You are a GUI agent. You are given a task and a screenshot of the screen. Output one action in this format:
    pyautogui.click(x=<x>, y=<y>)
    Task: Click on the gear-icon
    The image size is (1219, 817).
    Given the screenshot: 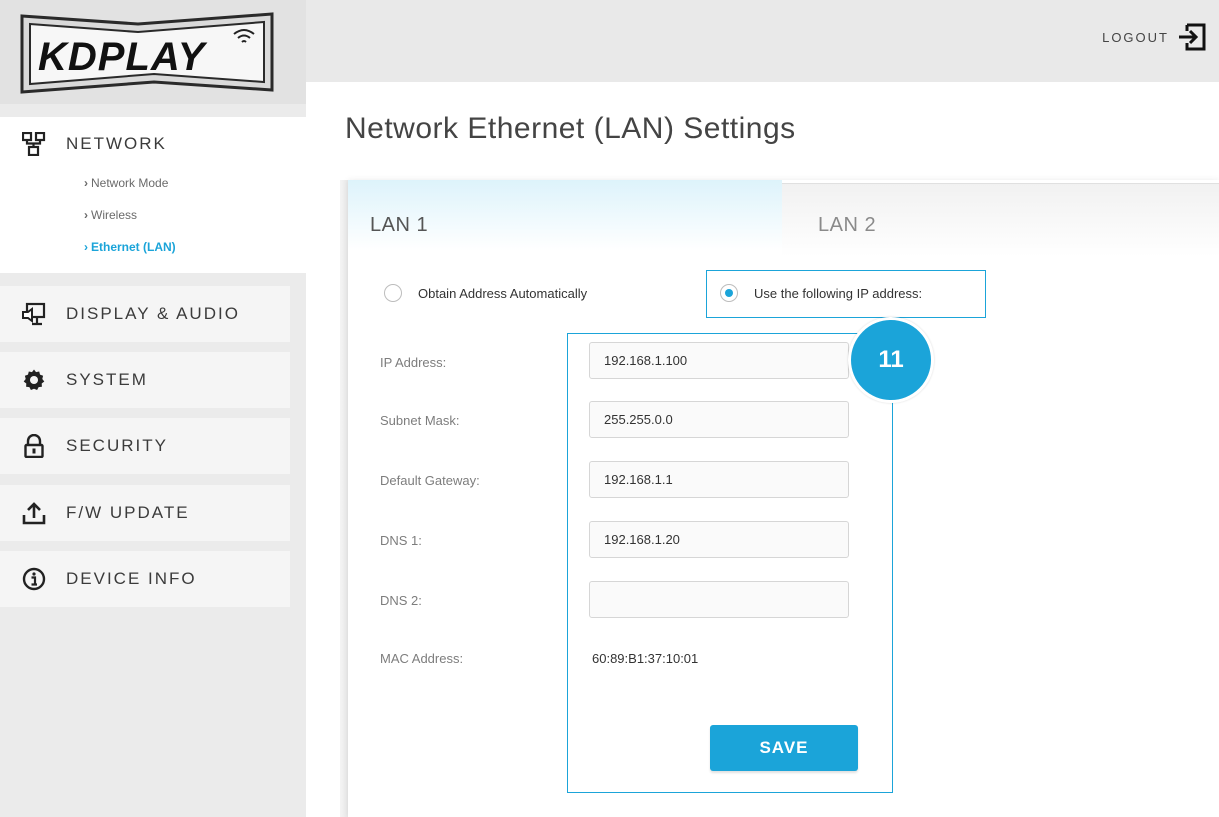 What is the action you would take?
    pyautogui.click(x=34, y=379)
    